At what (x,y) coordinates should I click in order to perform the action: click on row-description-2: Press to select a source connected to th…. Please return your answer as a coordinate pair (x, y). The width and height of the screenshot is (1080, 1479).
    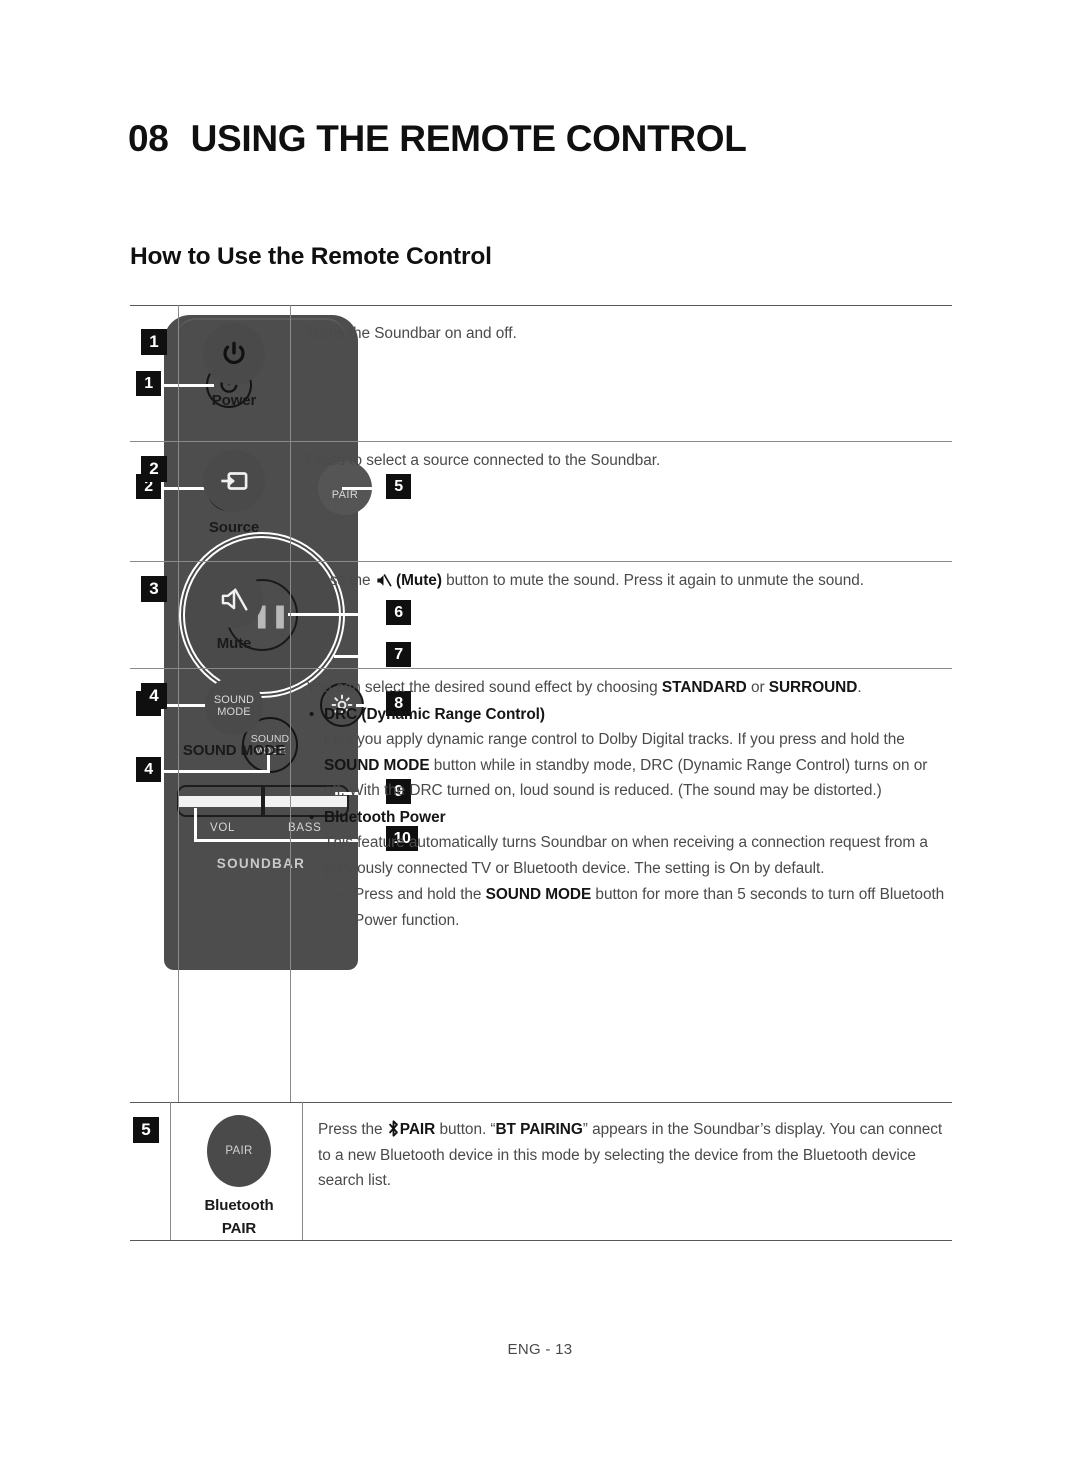
    Looking at the image, I should click on (483, 460).